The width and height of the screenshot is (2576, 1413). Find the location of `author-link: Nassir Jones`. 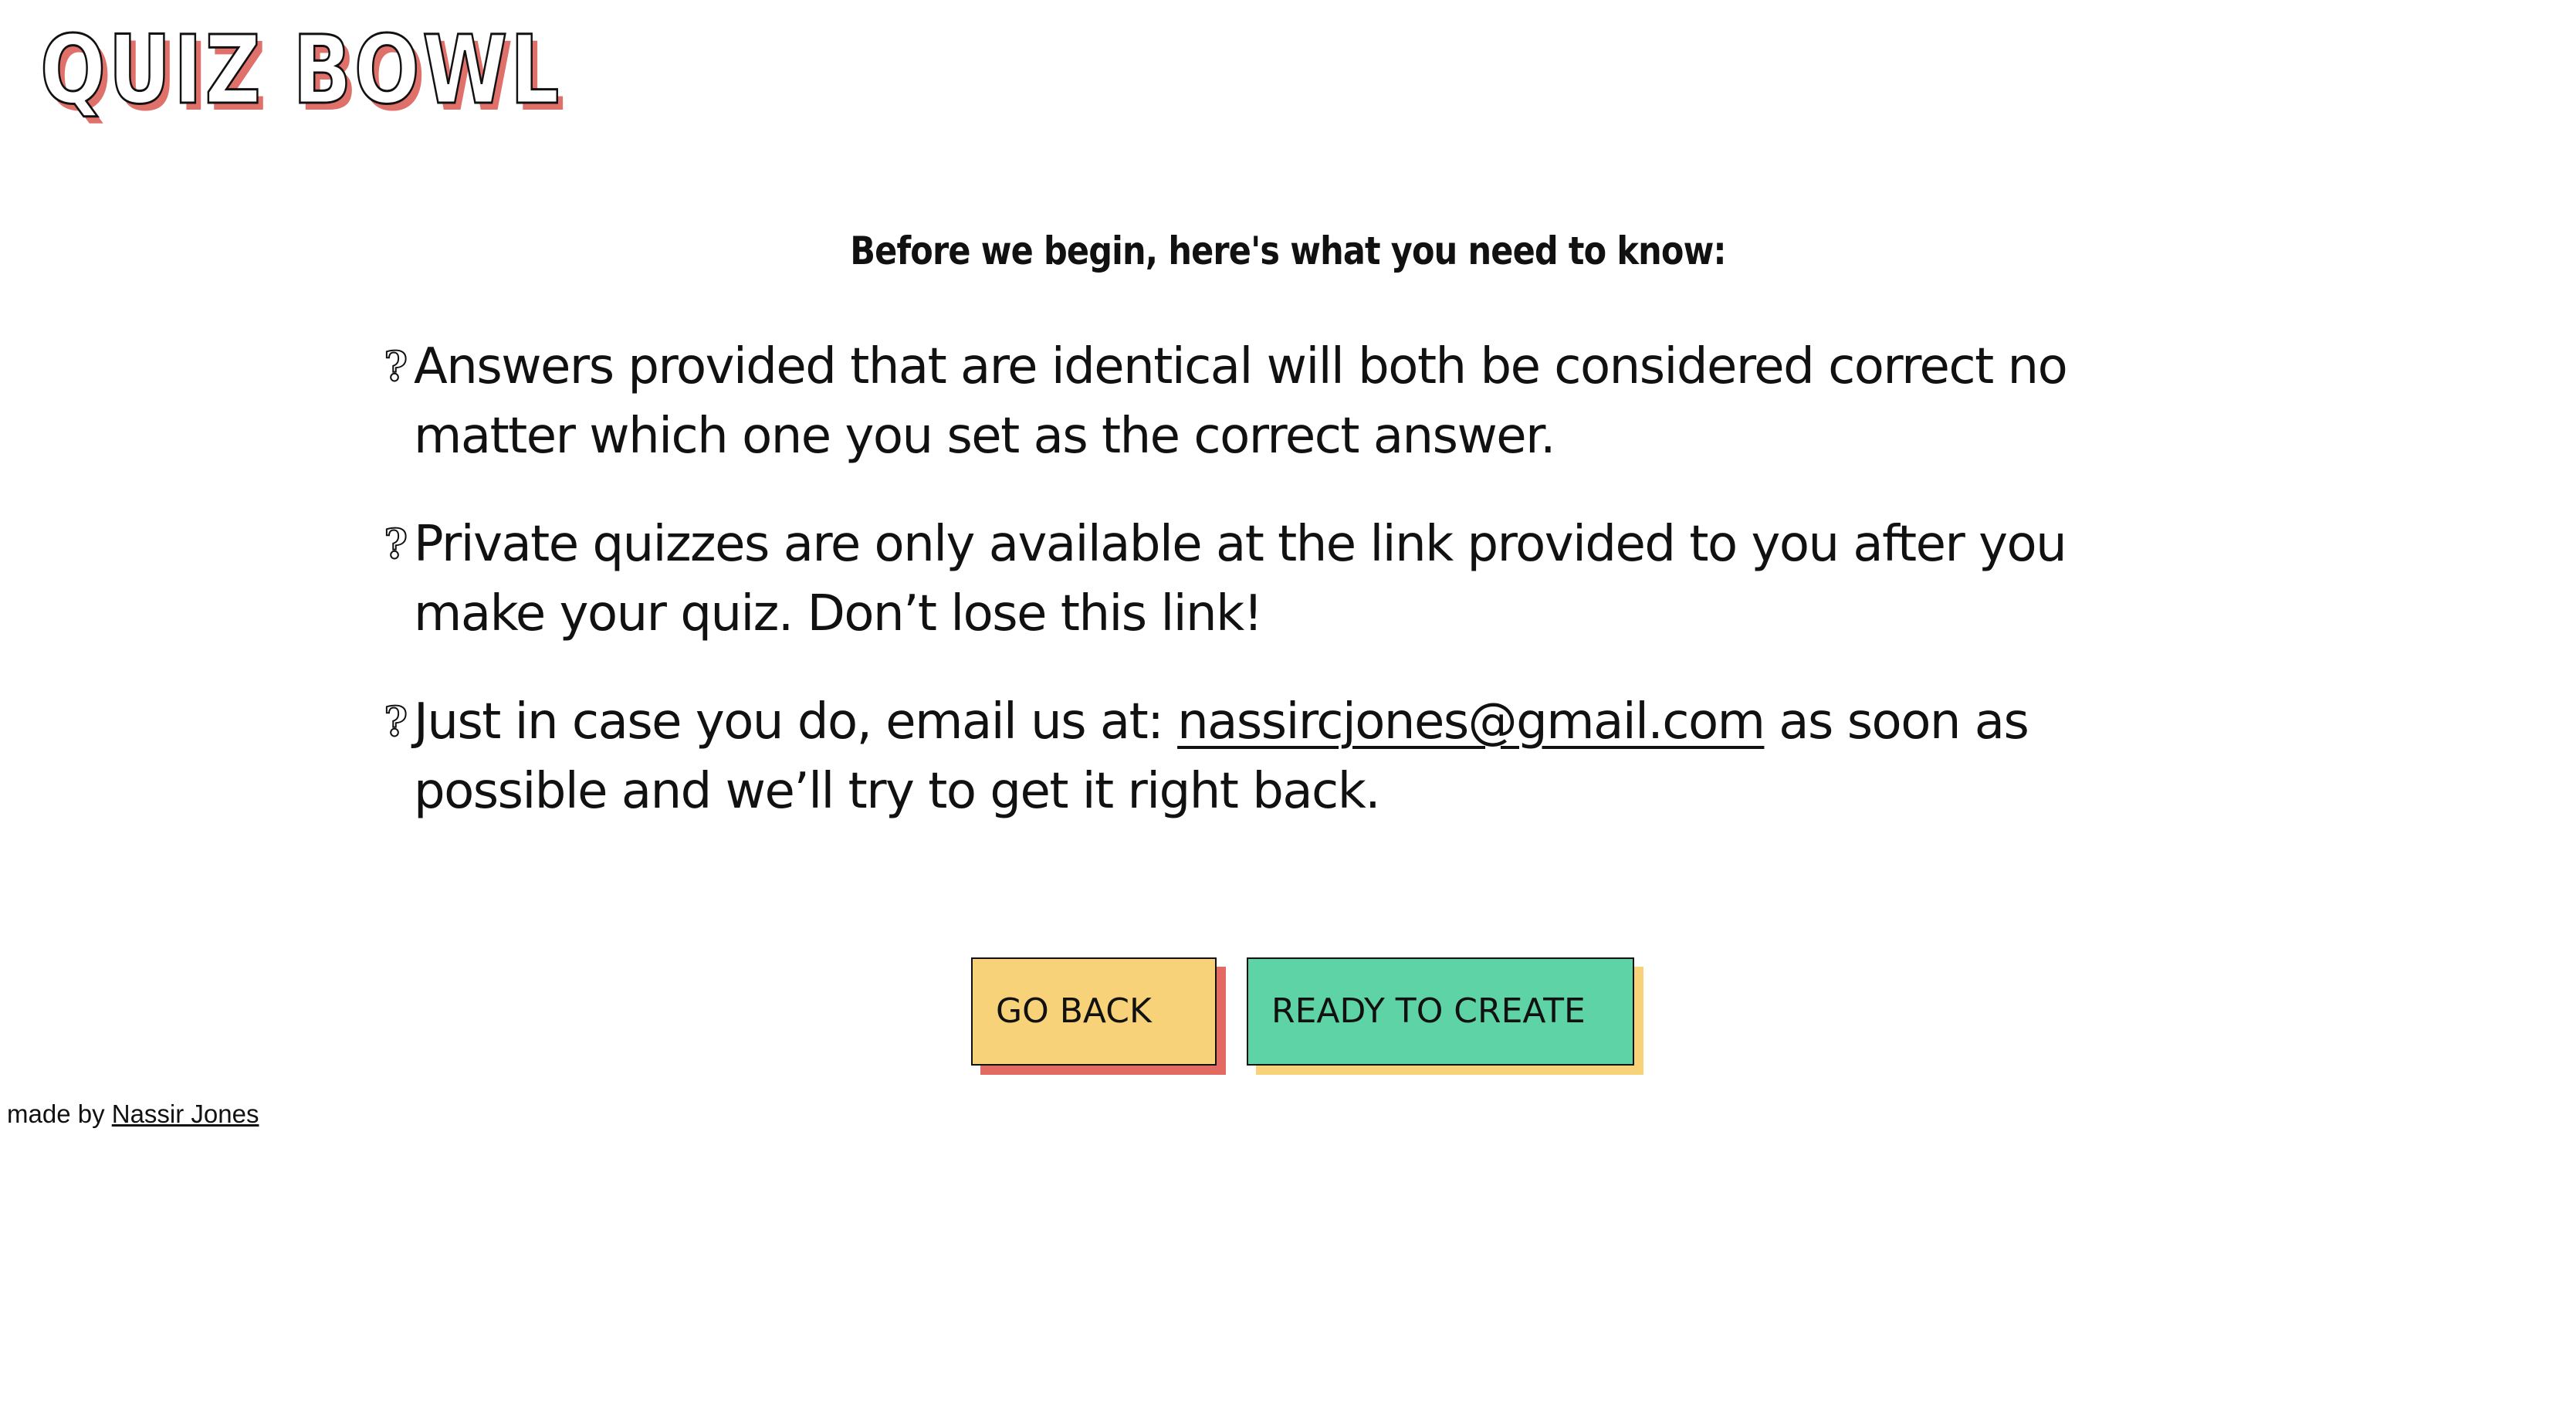

author-link: Nassir Jones is located at coordinates (185, 1114).